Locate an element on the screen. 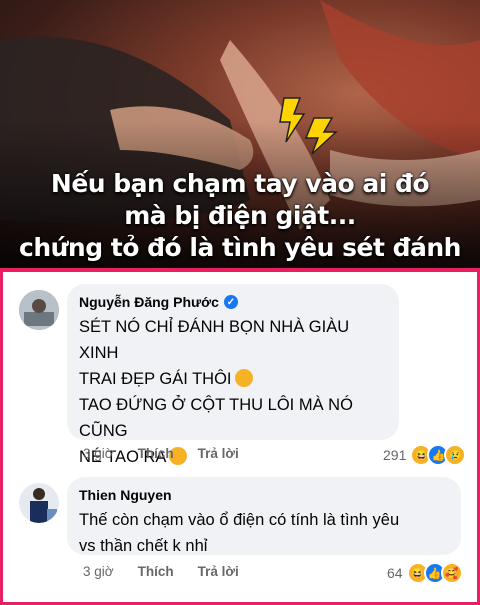  comment-line: TAO ĐỨNG Ở CỘT THU LÔI MÀ NÓ CŨNG is located at coordinates (216, 418).